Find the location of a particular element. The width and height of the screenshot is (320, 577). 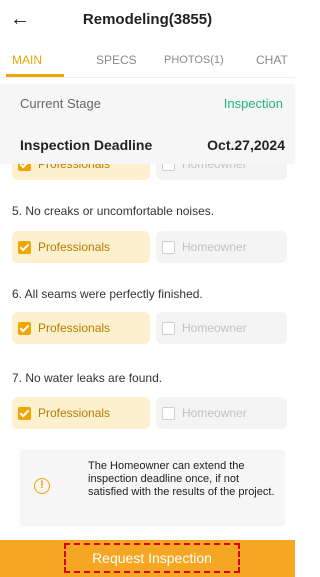

tab-main: MAIN is located at coordinates (27, 60).